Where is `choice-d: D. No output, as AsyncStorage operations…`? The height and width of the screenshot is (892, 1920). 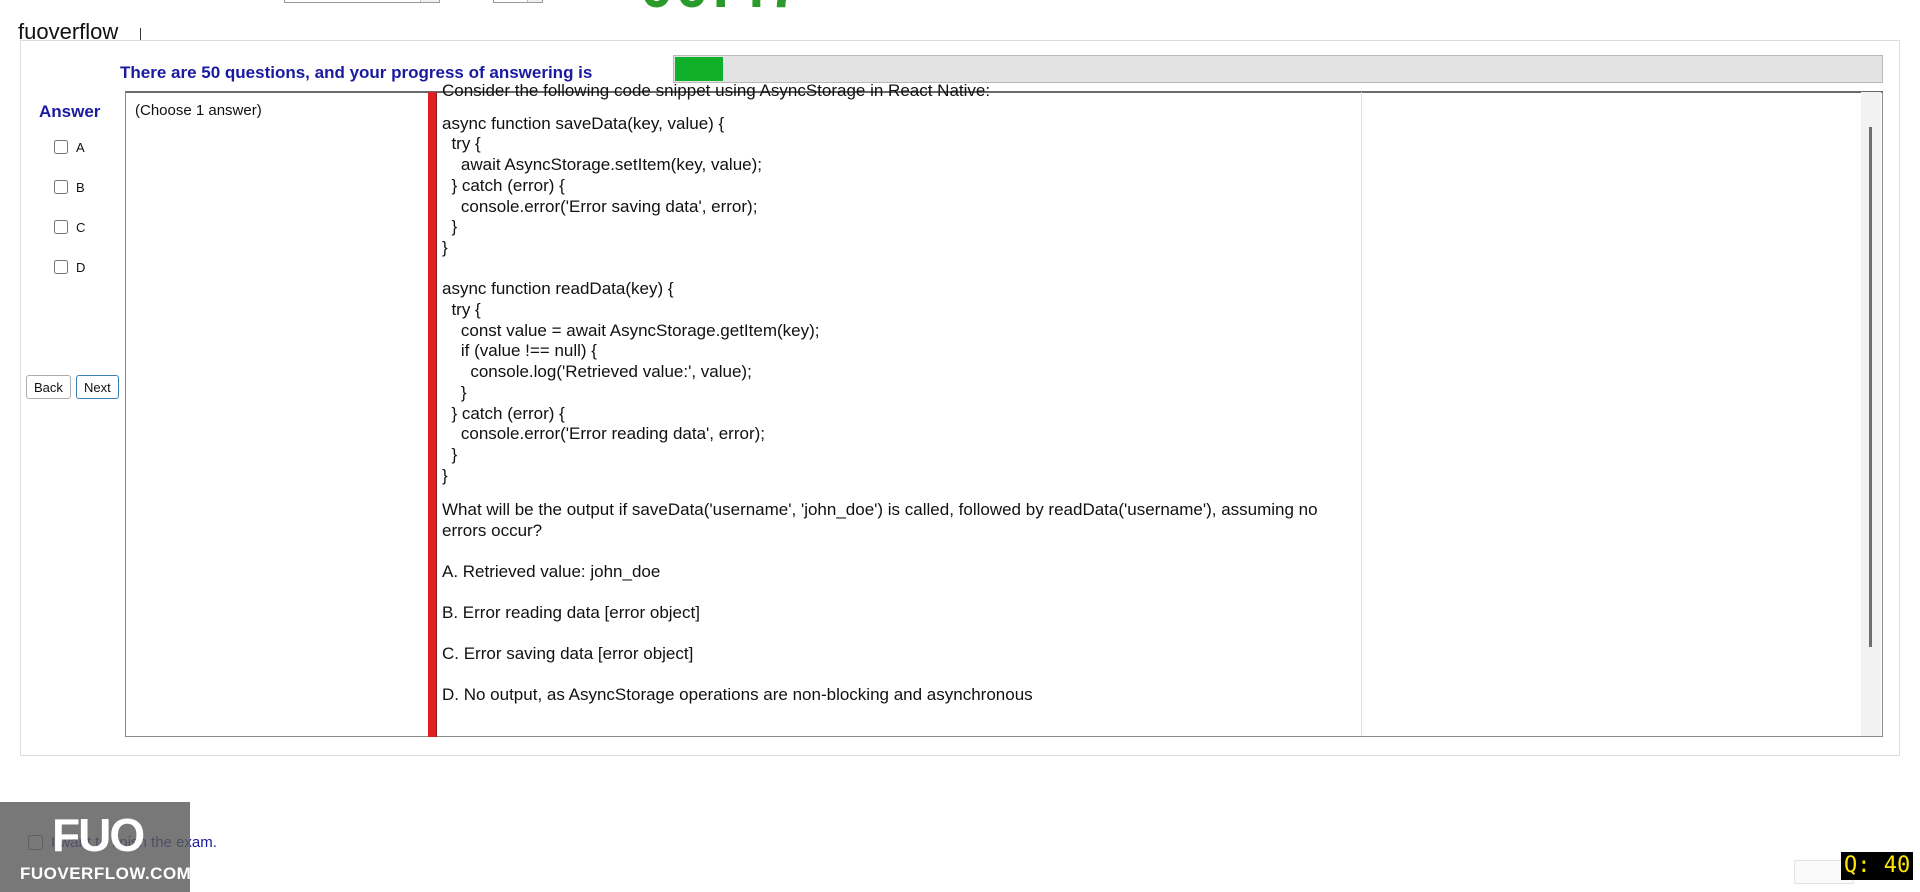
choice-d: D. No output, as AsyncStorage operations… is located at coordinates (737, 695).